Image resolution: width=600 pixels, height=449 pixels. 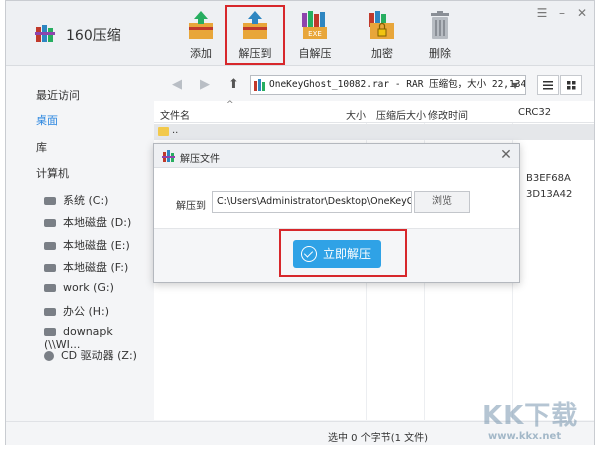 I want to click on sfx-label: 自解压, so click(x=315, y=53).